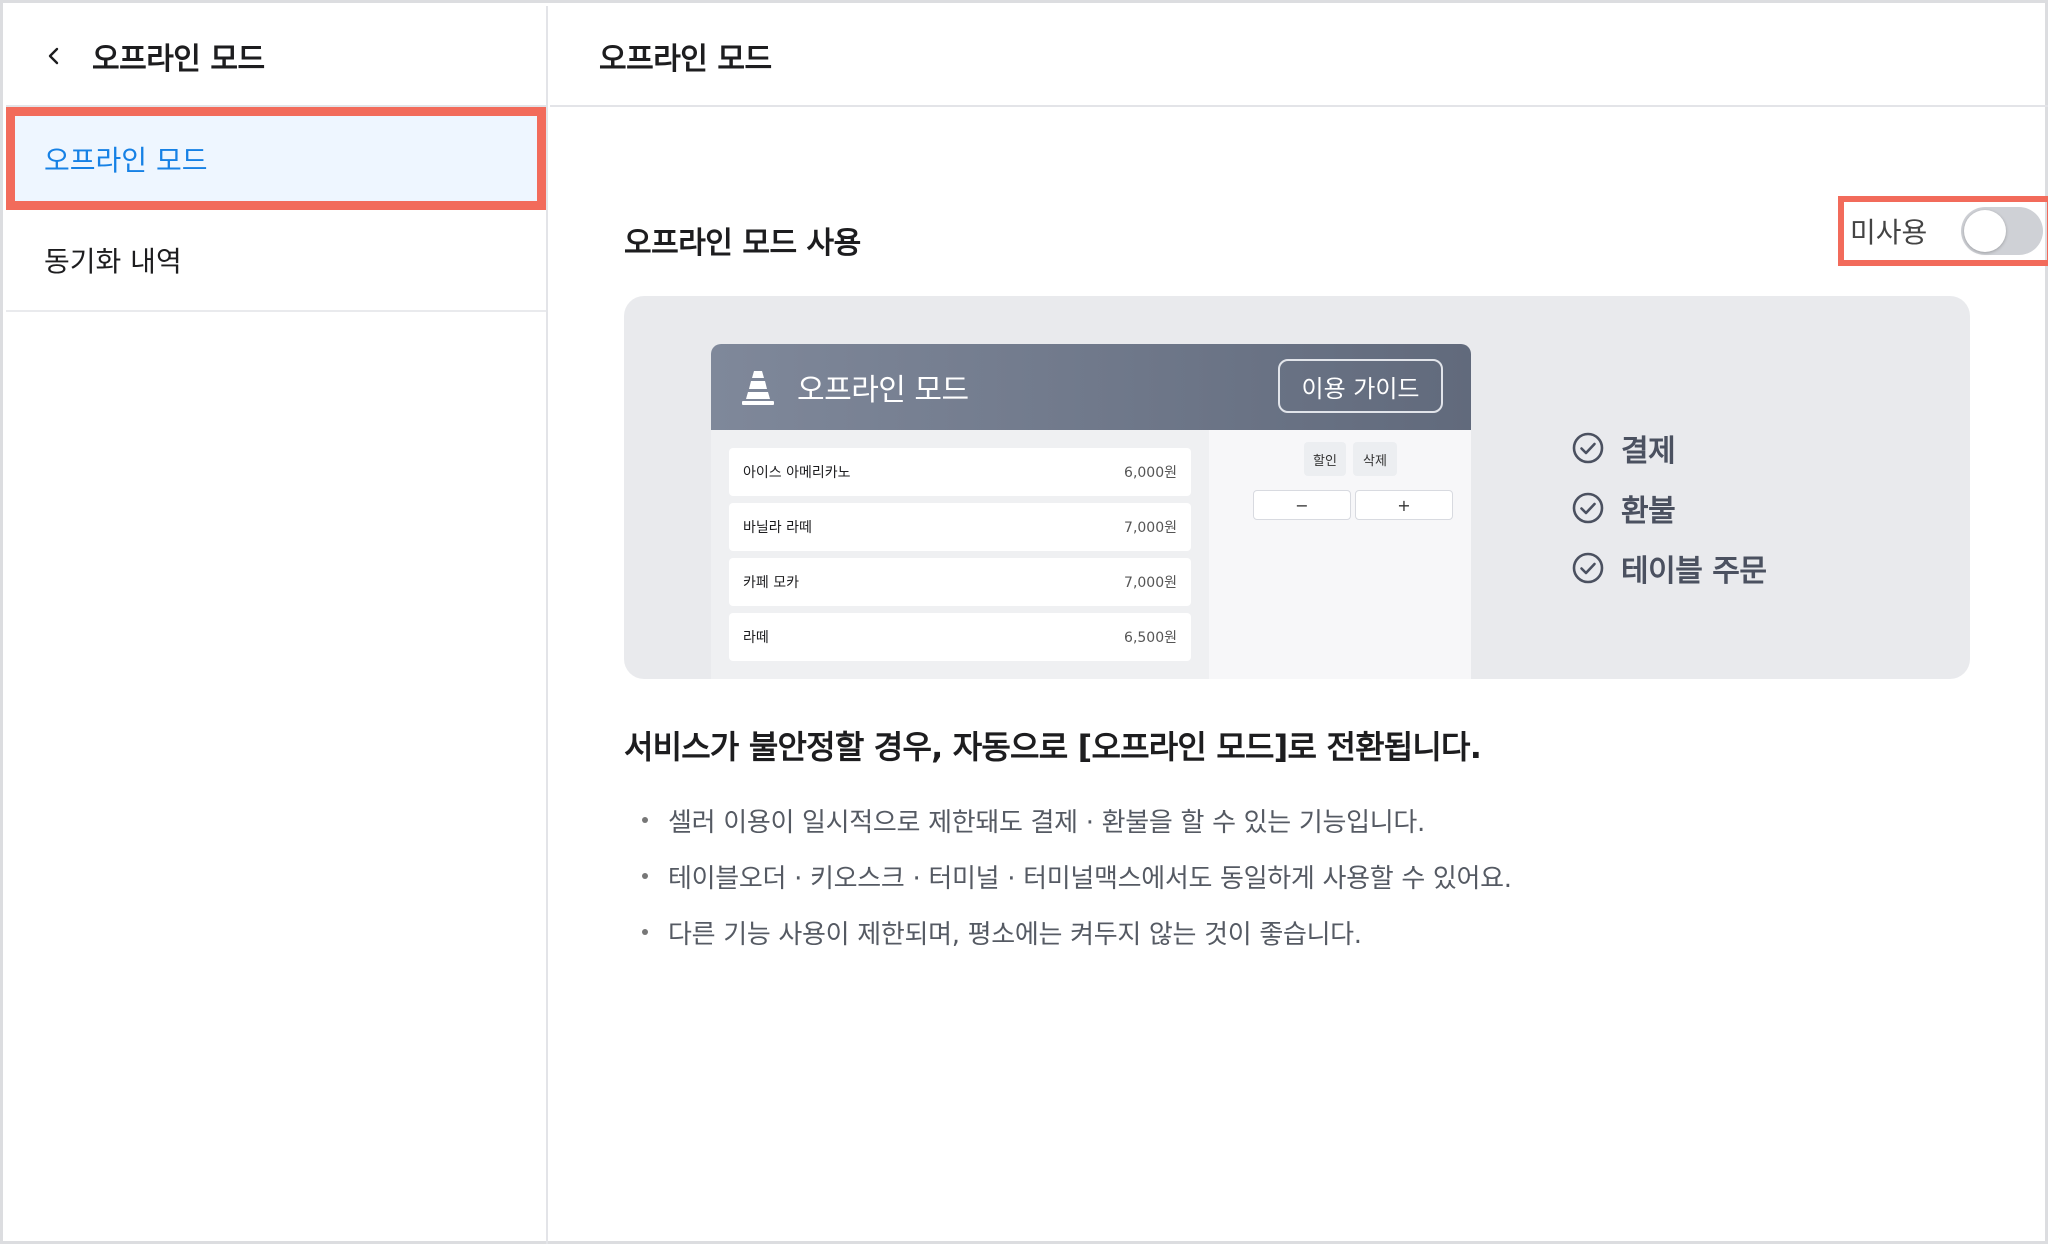  What do you see at coordinates (771, 583) in the screenshot?
I see `menu-item-name: 카페 모카` at bounding box center [771, 583].